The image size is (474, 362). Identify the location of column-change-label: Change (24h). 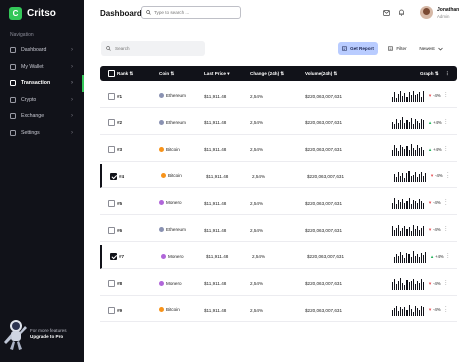
(265, 73).